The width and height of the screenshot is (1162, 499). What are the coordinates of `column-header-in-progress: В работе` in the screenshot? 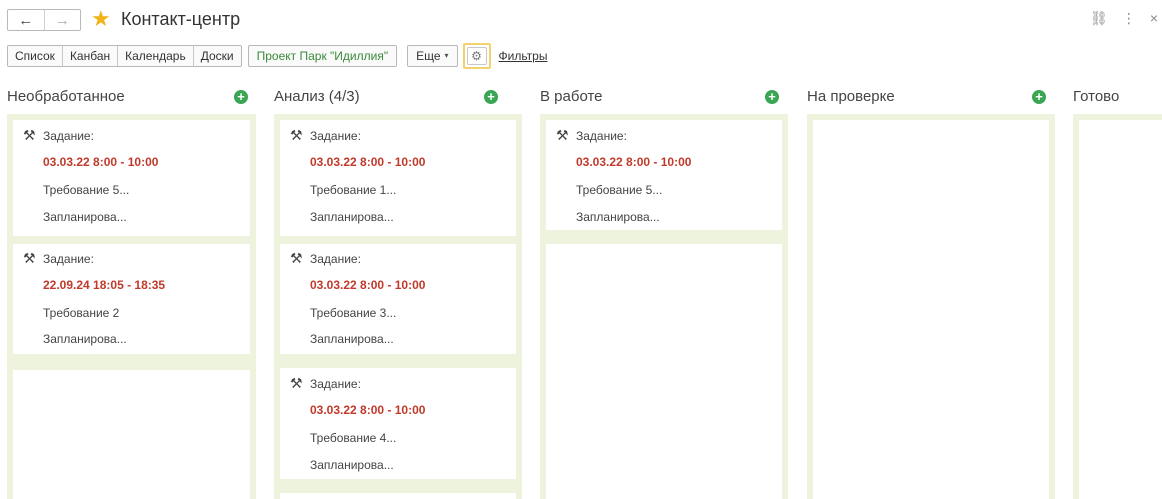 It's located at (571, 96).